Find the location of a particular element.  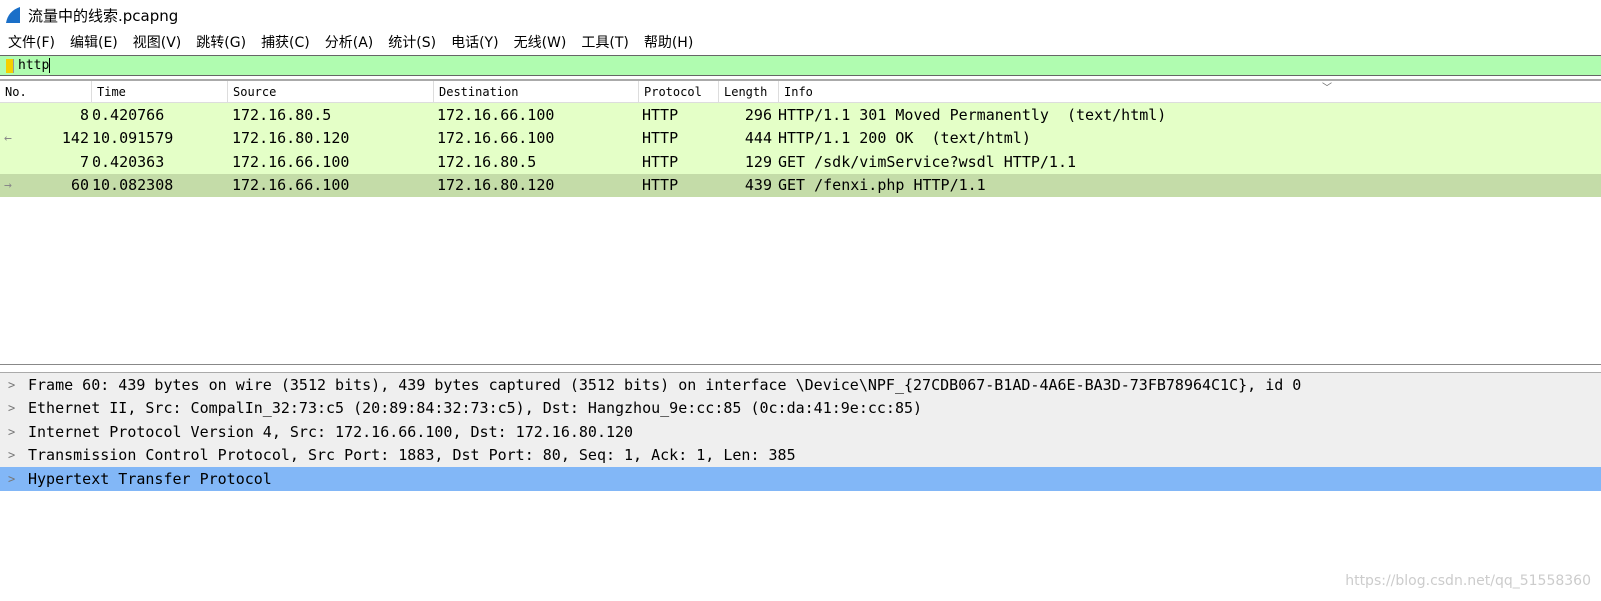

column-protocol: Protocol is located at coordinates (679, 91).